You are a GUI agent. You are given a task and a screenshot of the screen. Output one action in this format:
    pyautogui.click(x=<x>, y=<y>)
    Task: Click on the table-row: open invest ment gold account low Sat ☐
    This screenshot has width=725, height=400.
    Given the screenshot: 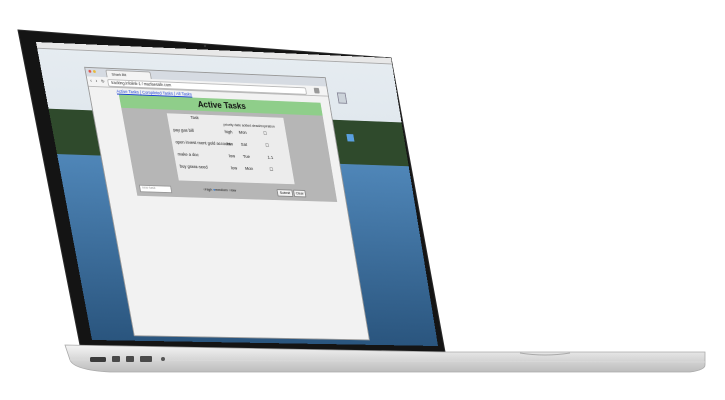 What is the action you would take?
    pyautogui.click(x=228, y=145)
    